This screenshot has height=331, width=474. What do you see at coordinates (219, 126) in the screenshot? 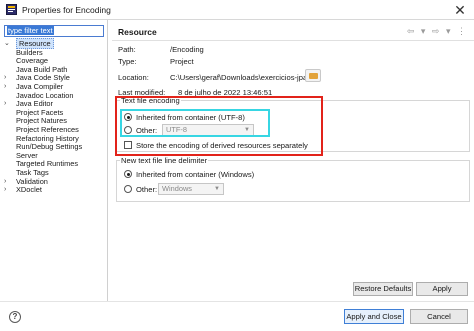
I see `text-encoding-highlight` at bounding box center [219, 126].